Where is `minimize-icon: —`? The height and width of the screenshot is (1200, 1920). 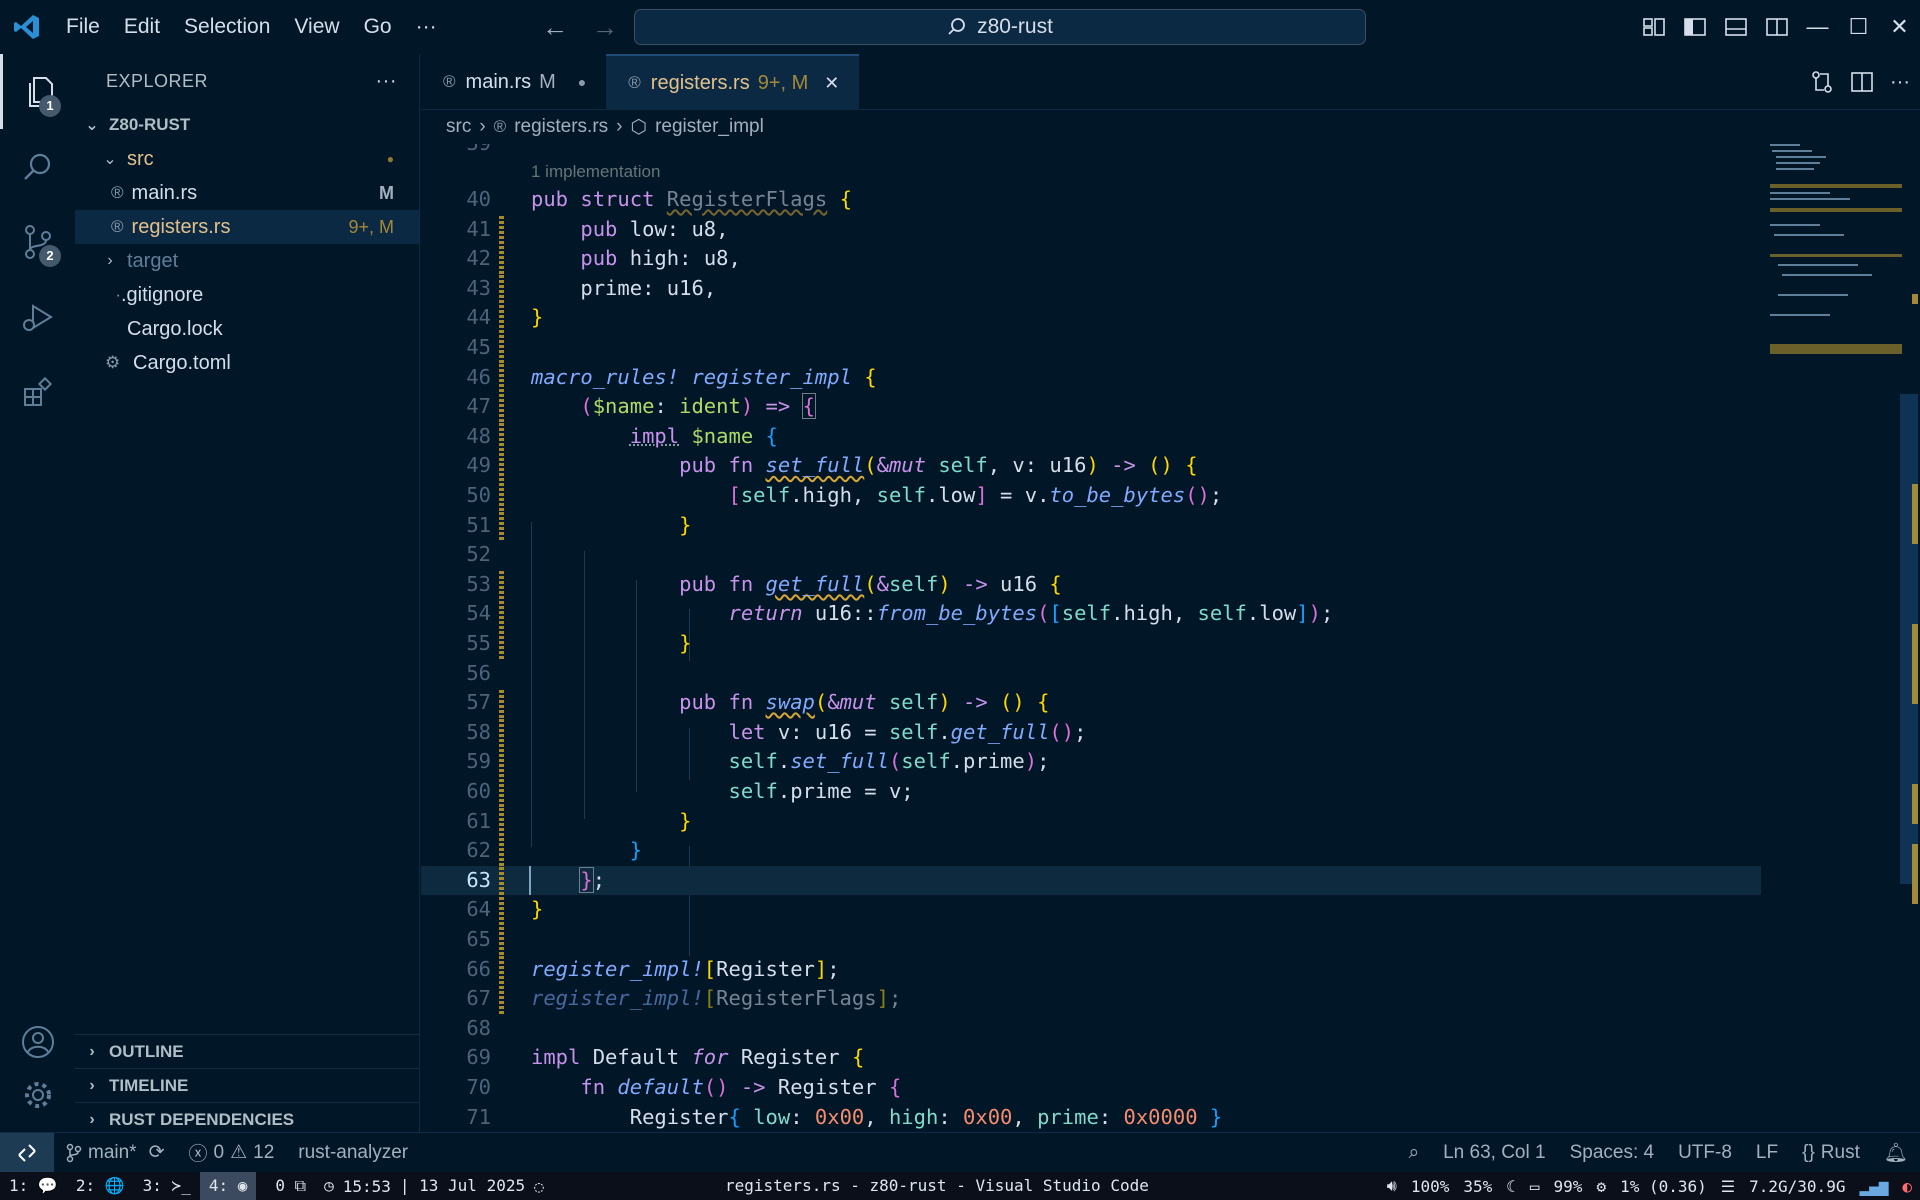 minimize-icon: — is located at coordinates (1817, 27).